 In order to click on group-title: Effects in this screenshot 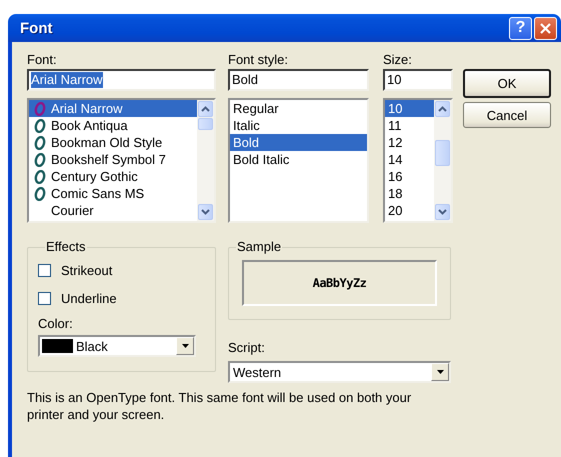, I will do `click(66, 247)`.